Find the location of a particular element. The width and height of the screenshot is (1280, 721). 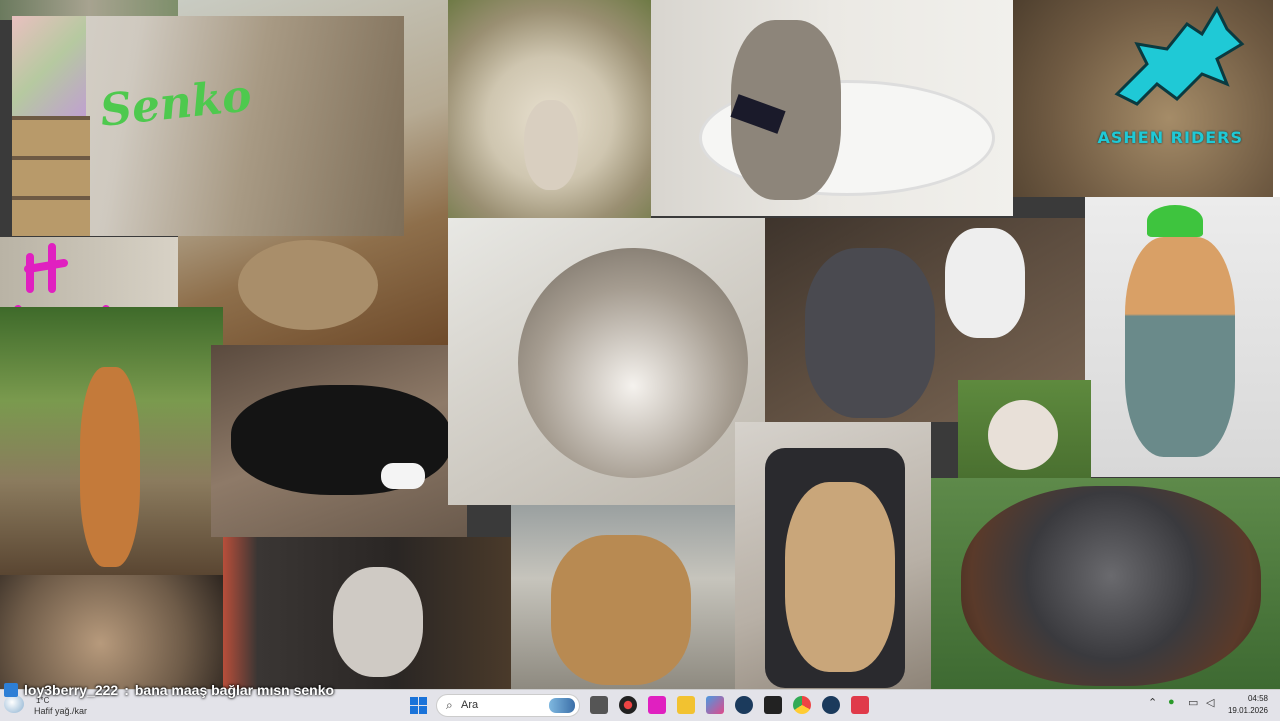

app-pink-icon is located at coordinates (657, 705).